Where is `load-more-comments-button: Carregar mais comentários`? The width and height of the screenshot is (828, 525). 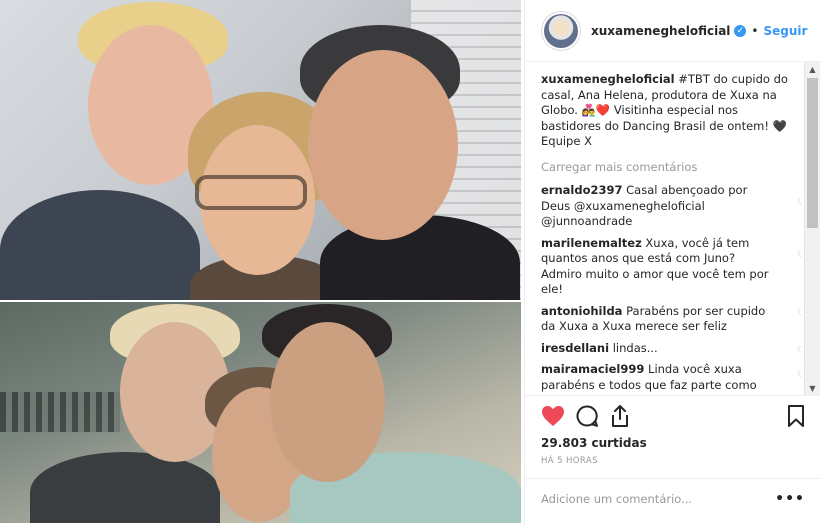
load-more-comments-button: Carregar mais comentários is located at coordinates (671, 168).